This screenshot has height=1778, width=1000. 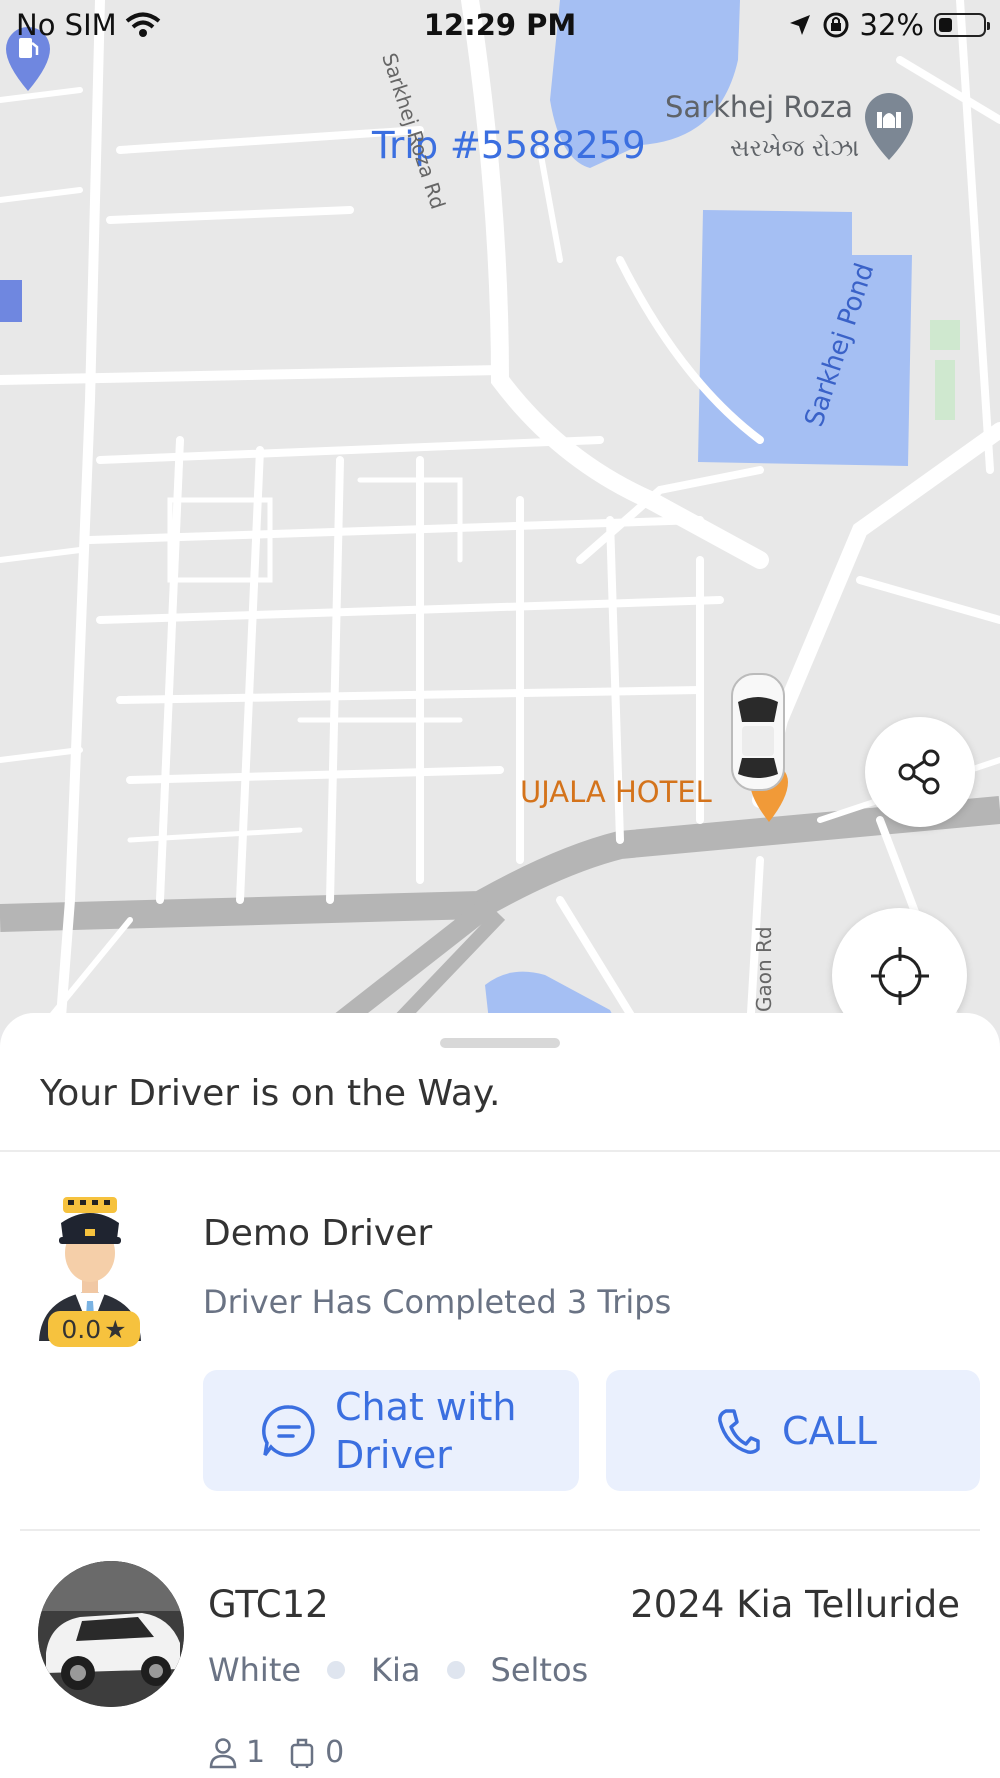 What do you see at coordinates (500, 1043) in the screenshot?
I see `sheet-drag-handle` at bounding box center [500, 1043].